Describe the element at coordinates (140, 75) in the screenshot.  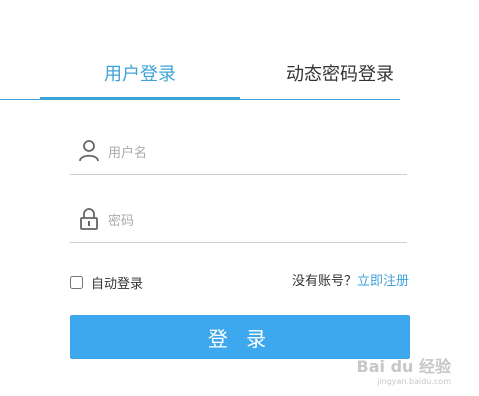
I see `tab-user-login: 用户登录` at that location.